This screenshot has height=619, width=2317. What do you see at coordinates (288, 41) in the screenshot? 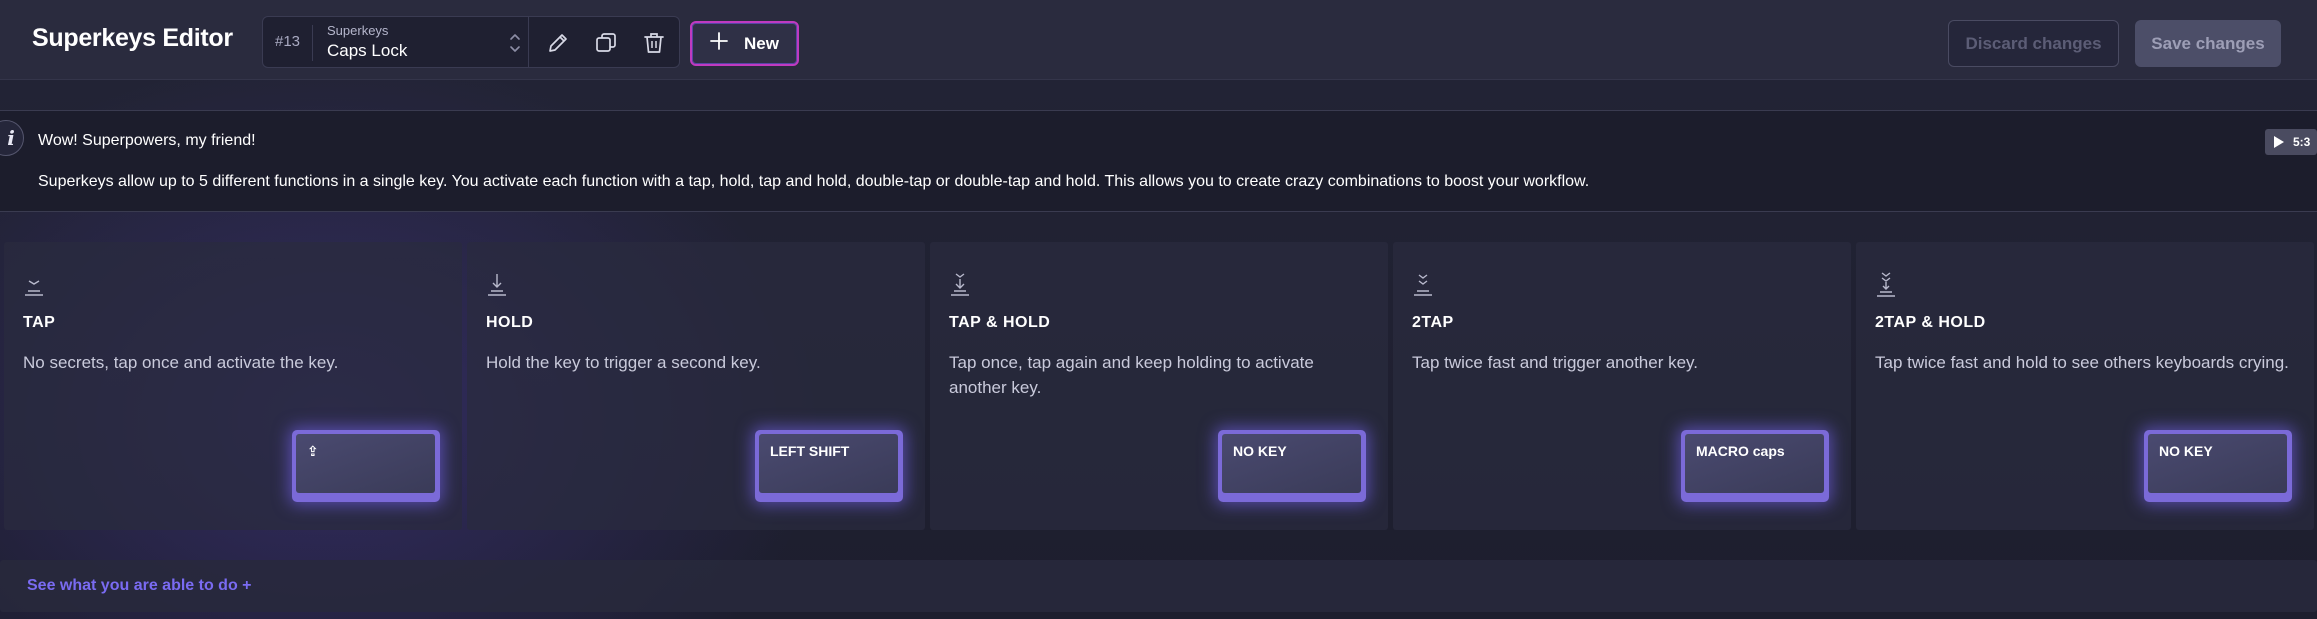
I see `superkey-number: #13` at bounding box center [288, 41].